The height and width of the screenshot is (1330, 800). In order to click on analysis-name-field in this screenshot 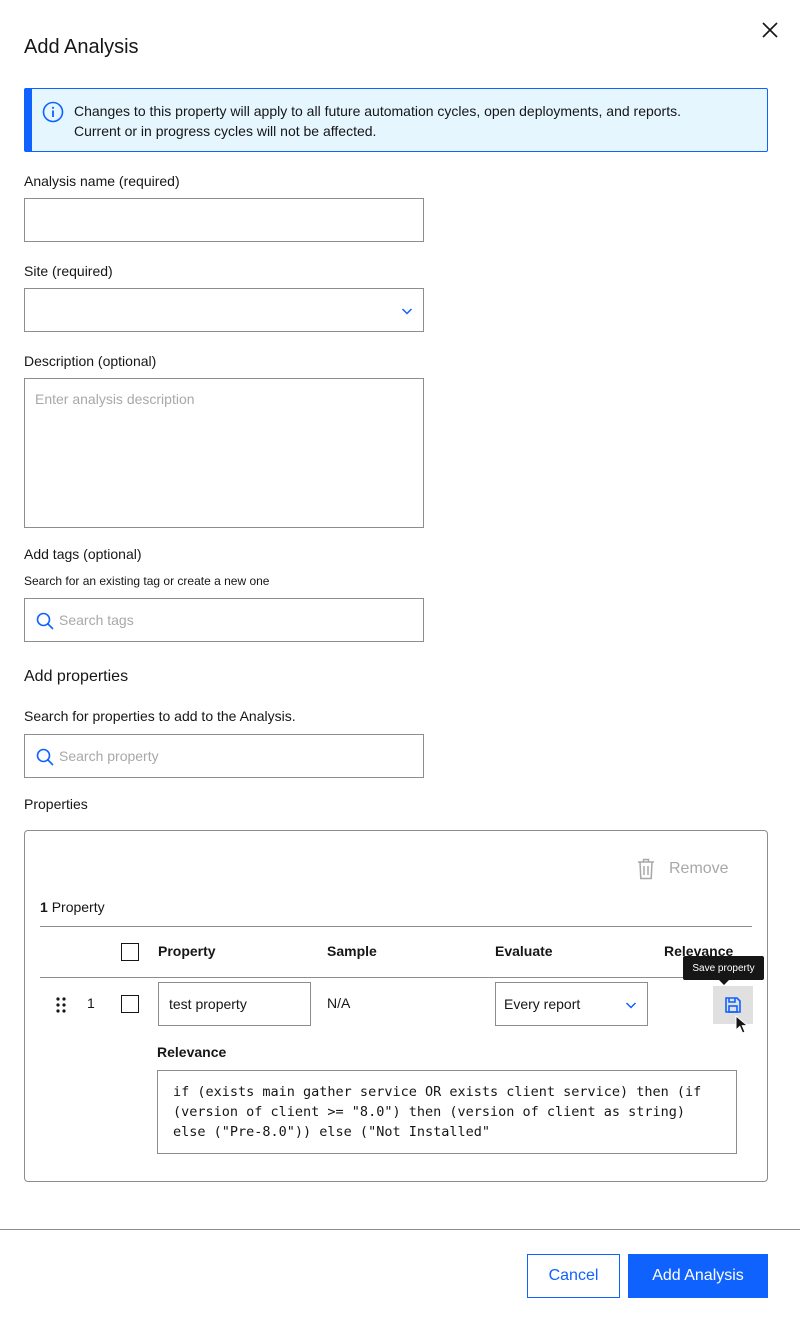, I will do `click(224, 220)`.